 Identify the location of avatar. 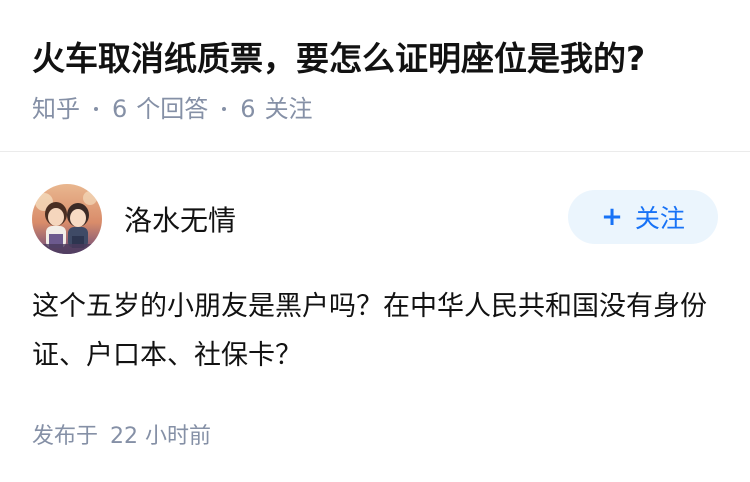
(67, 219).